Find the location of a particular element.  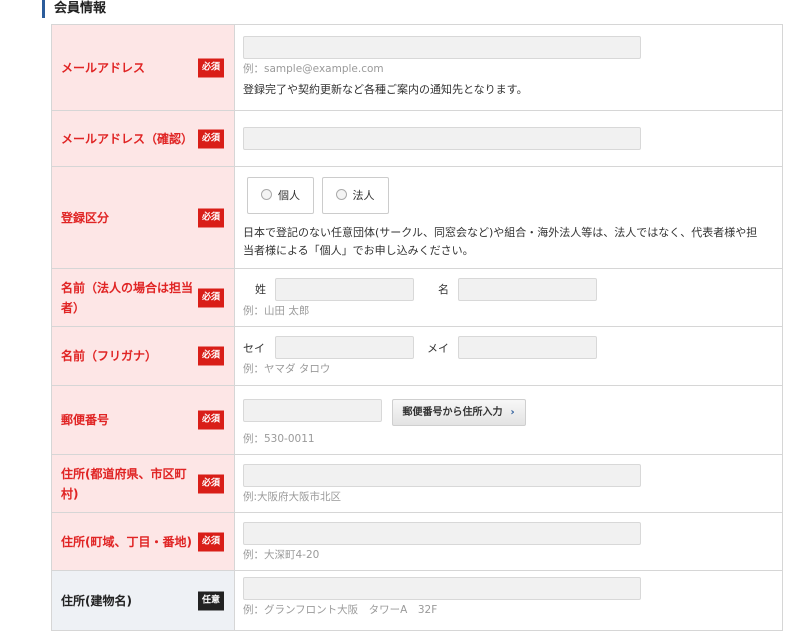

radio-individual-label: 個人 is located at coordinates (289, 195).